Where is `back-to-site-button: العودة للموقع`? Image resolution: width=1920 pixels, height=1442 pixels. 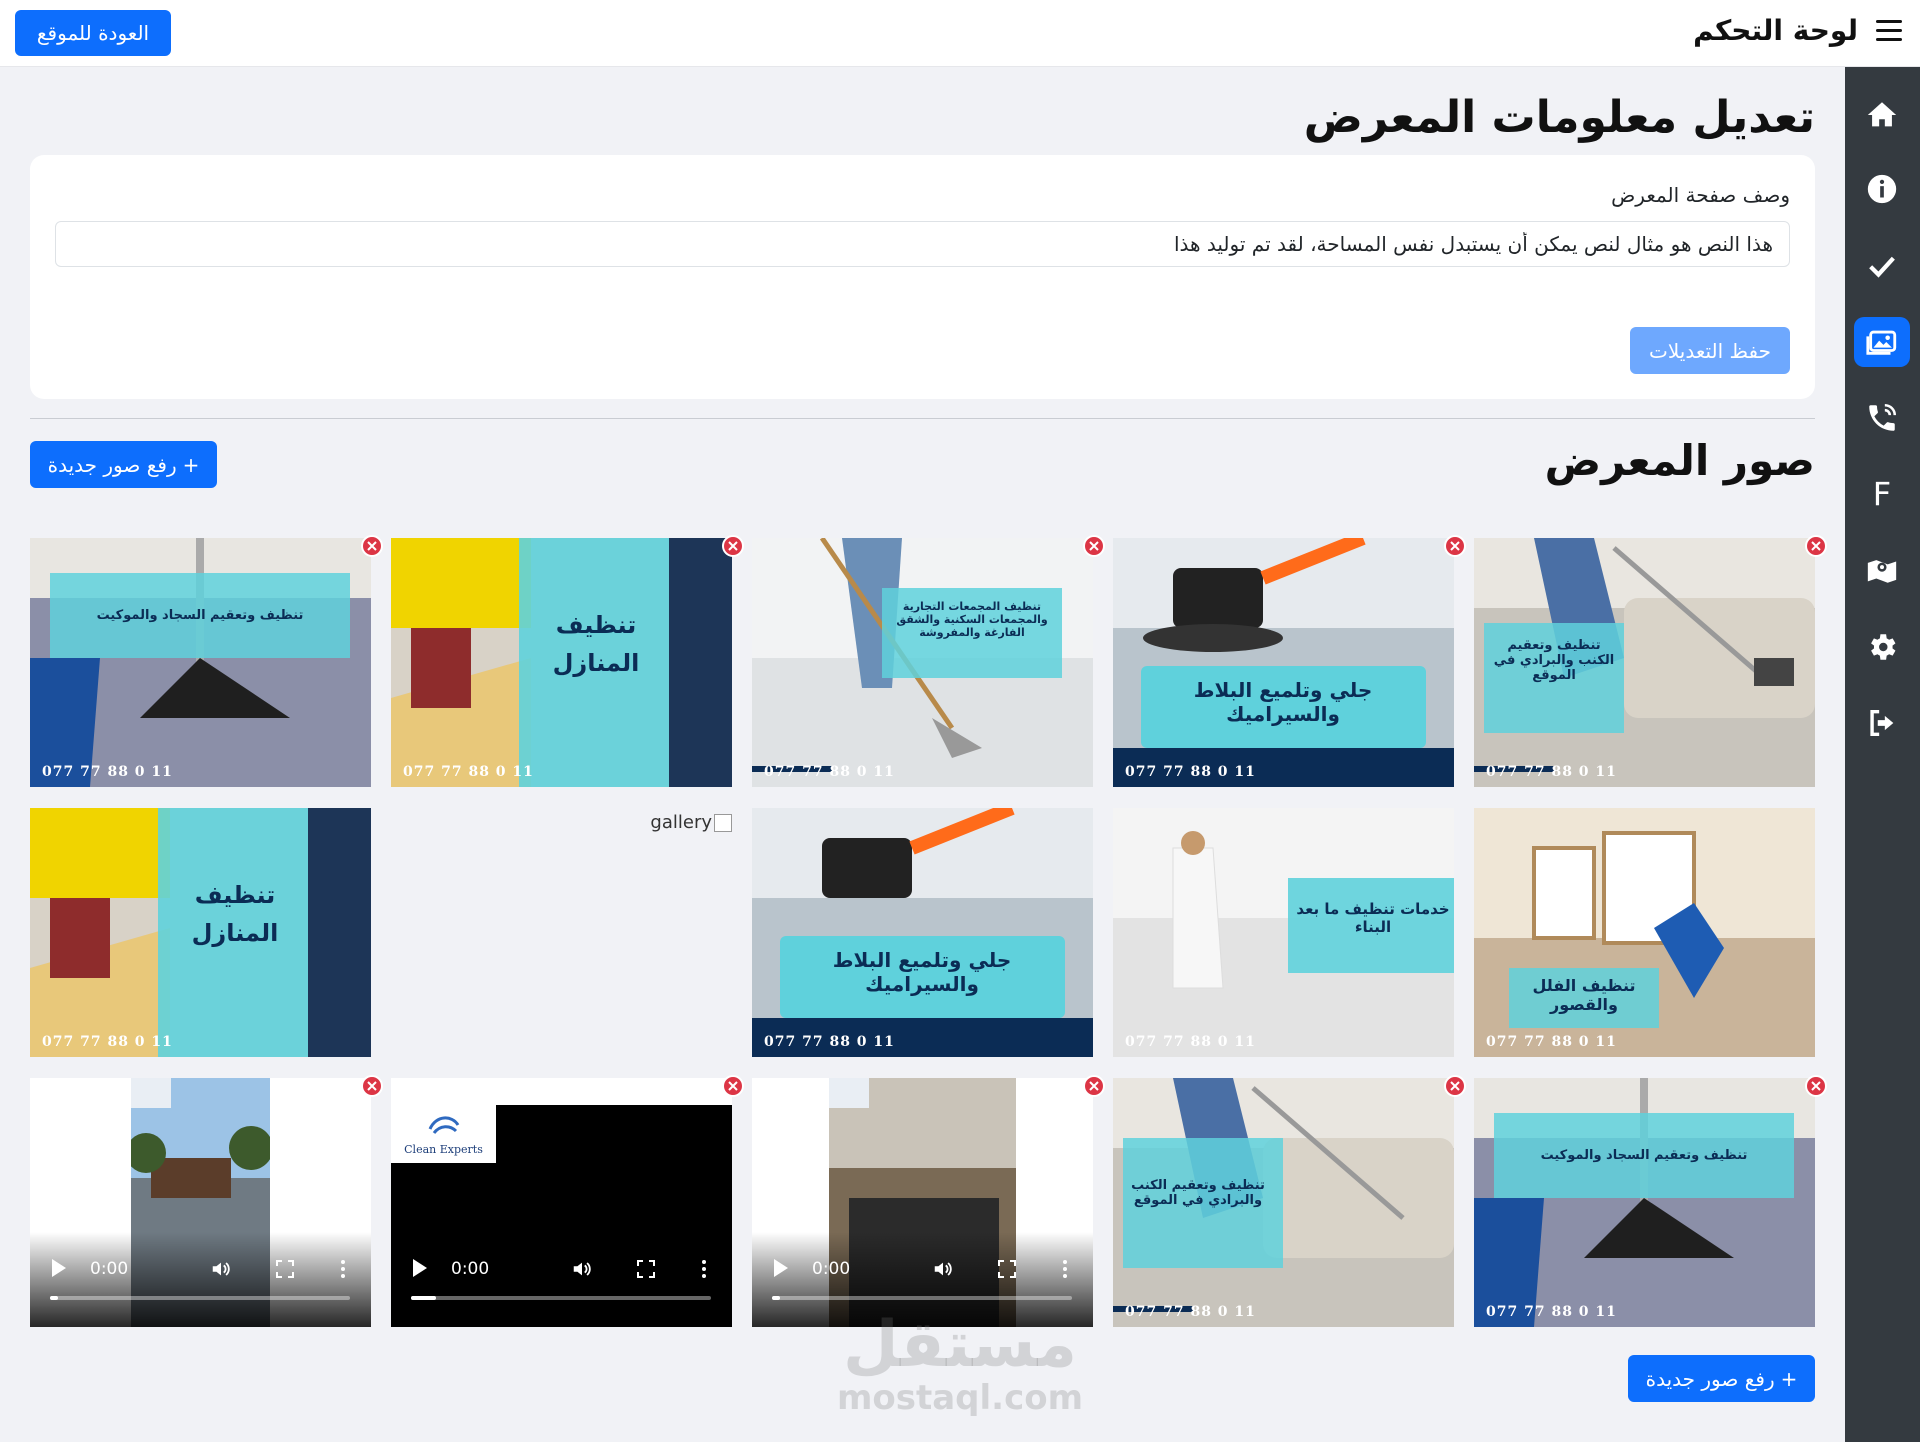 back-to-site-button: العودة للموقع is located at coordinates (93, 33).